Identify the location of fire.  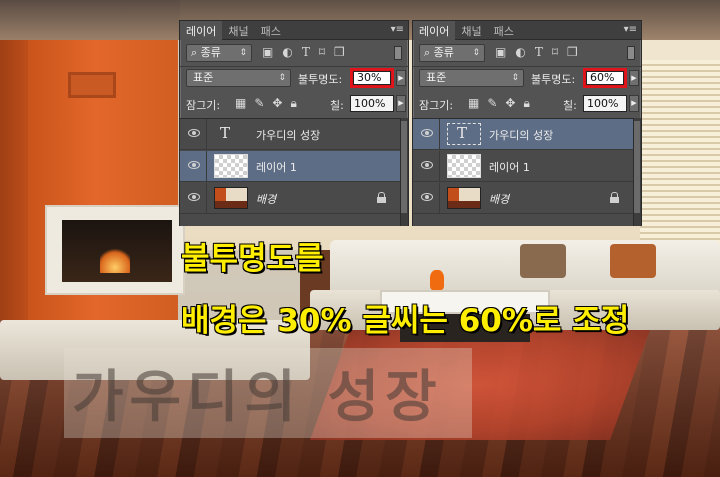
(115, 259).